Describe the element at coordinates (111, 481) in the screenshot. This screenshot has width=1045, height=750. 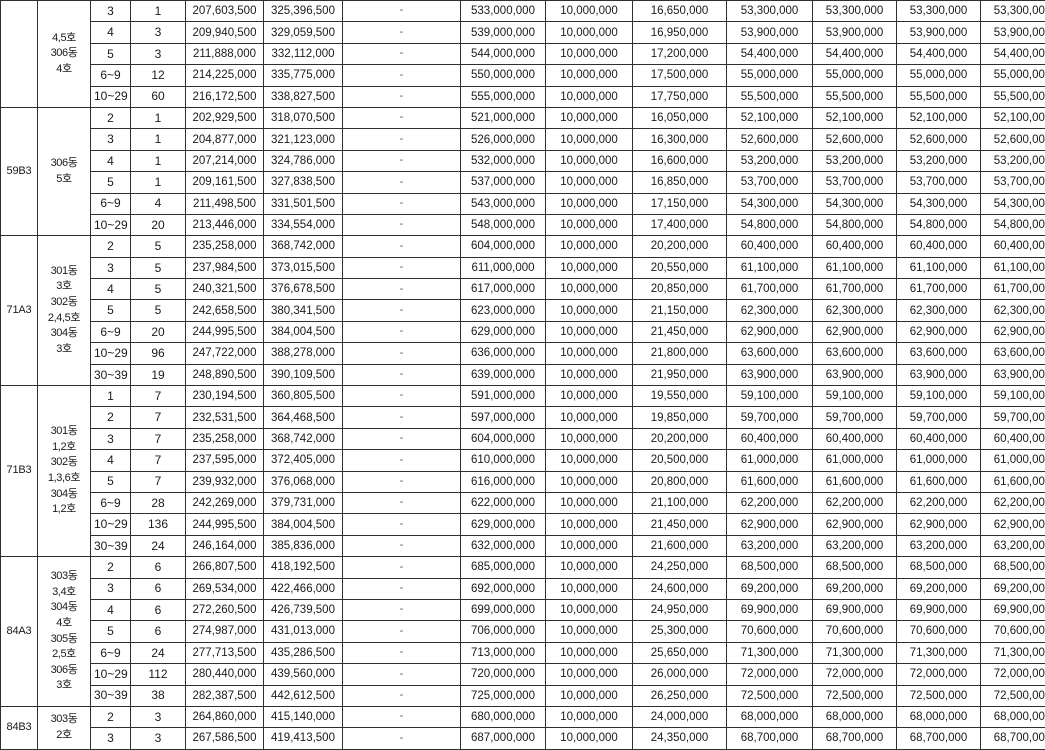
I see `cell-floor: 5` at that location.